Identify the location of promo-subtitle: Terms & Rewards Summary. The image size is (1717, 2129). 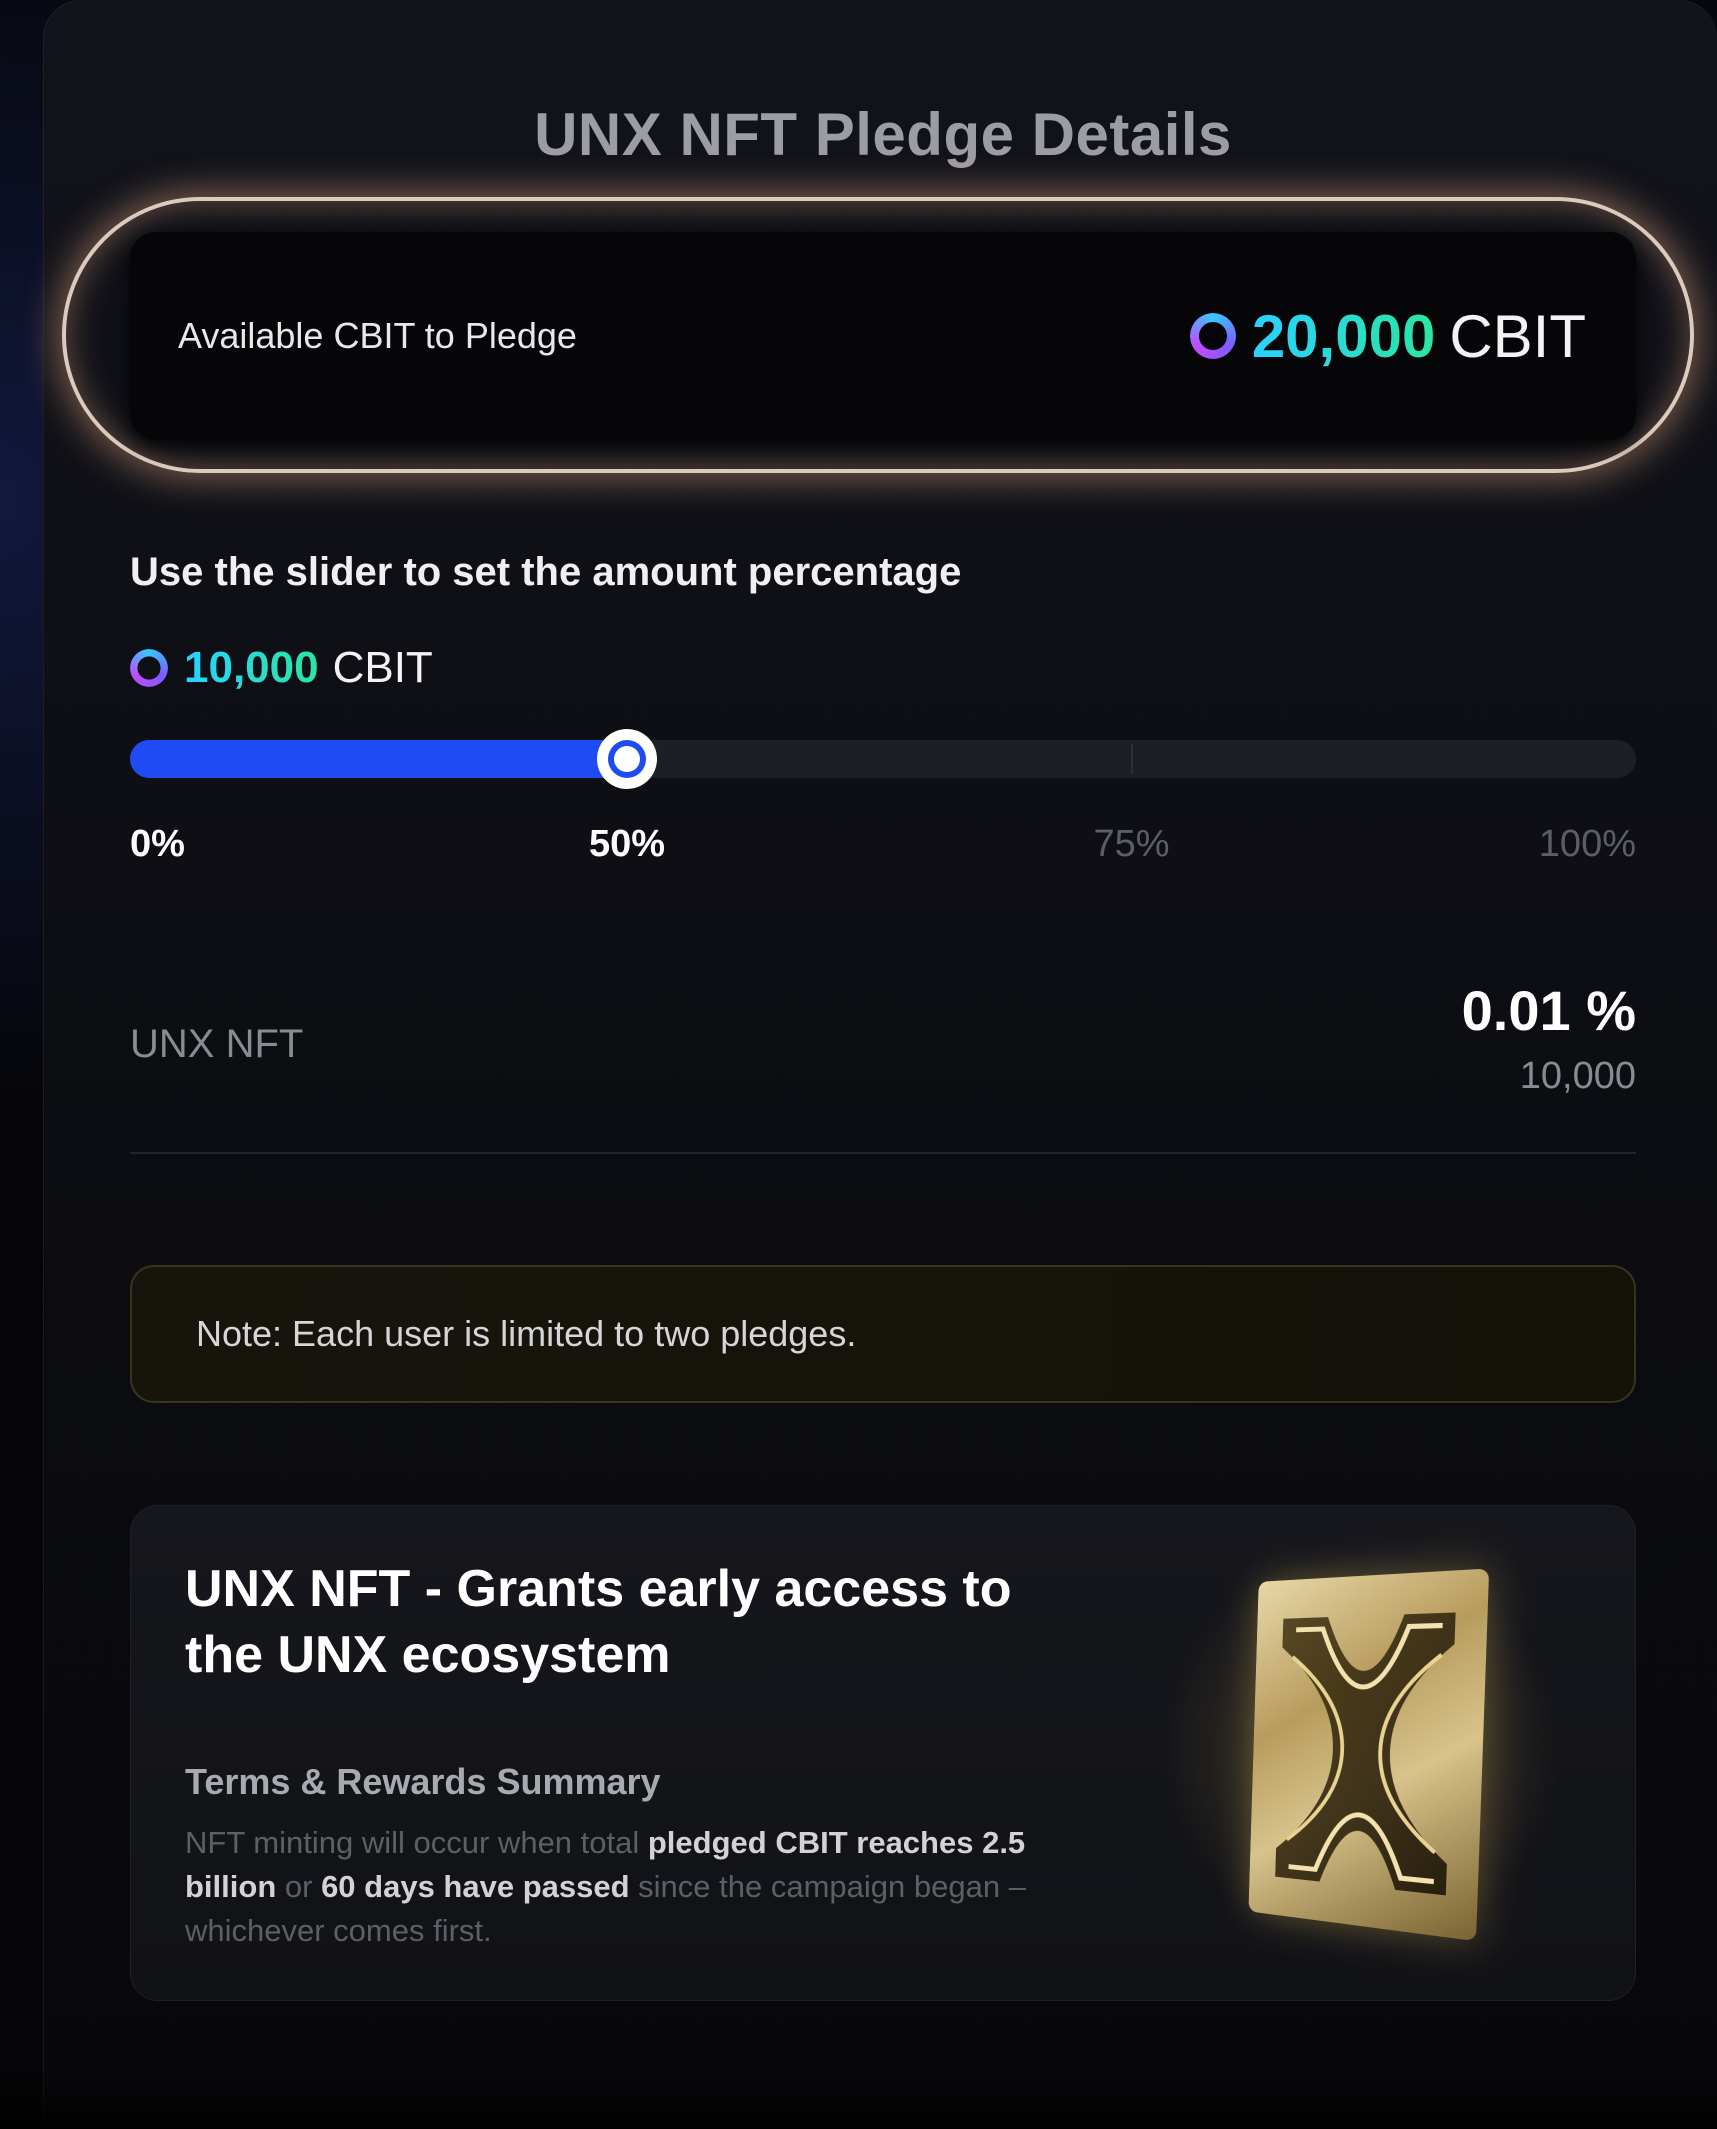
(423, 1781).